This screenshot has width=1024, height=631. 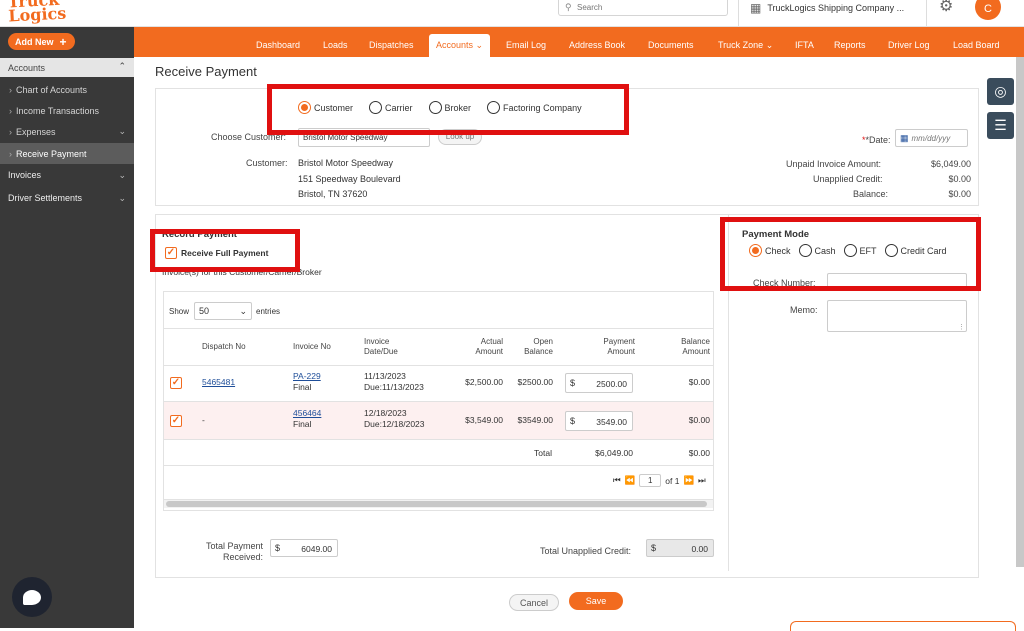 I want to click on search-box: ⚲, so click(x=643, y=8).